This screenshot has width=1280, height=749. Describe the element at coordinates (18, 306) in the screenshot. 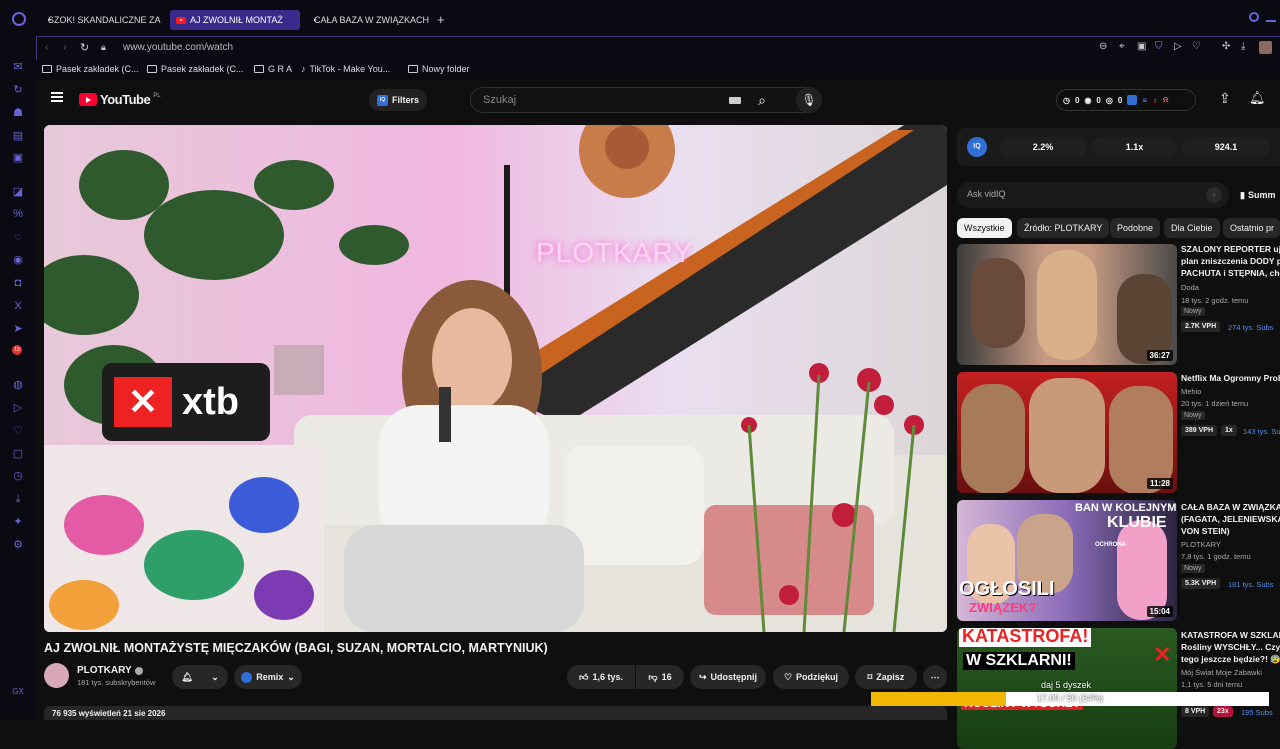

I see `x-twitter-icon: X` at that location.